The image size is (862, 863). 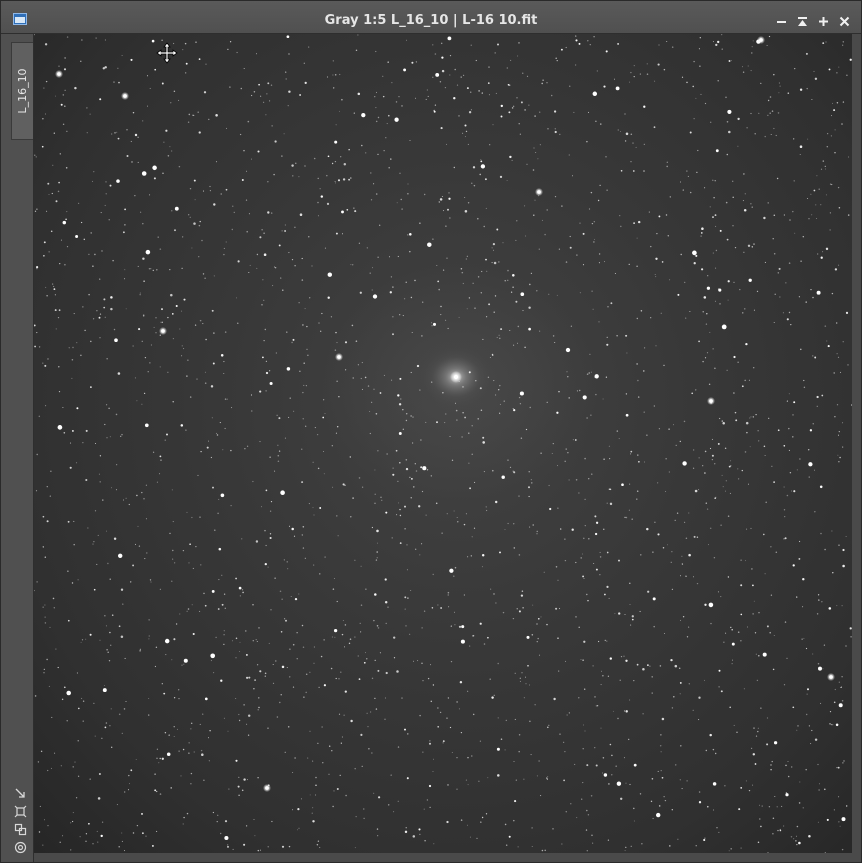 I want to click on shade-icon, so click(x=802, y=21).